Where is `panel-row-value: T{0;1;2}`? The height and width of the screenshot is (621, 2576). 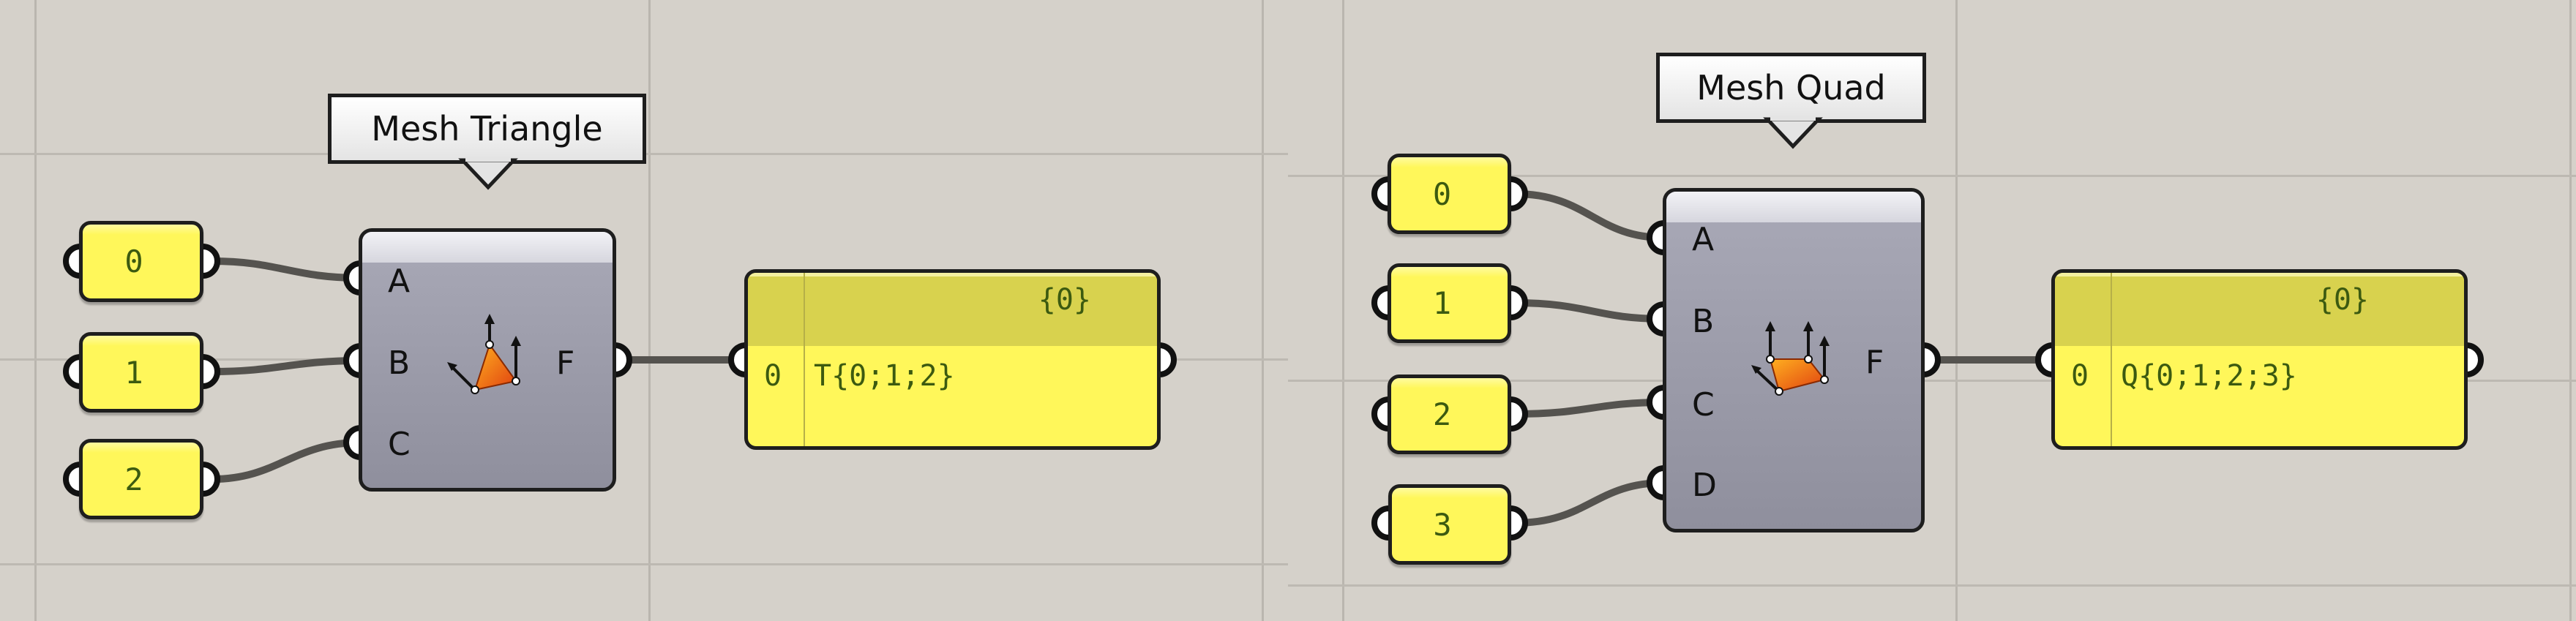 panel-row-value: T{0;1;2} is located at coordinates (884, 376).